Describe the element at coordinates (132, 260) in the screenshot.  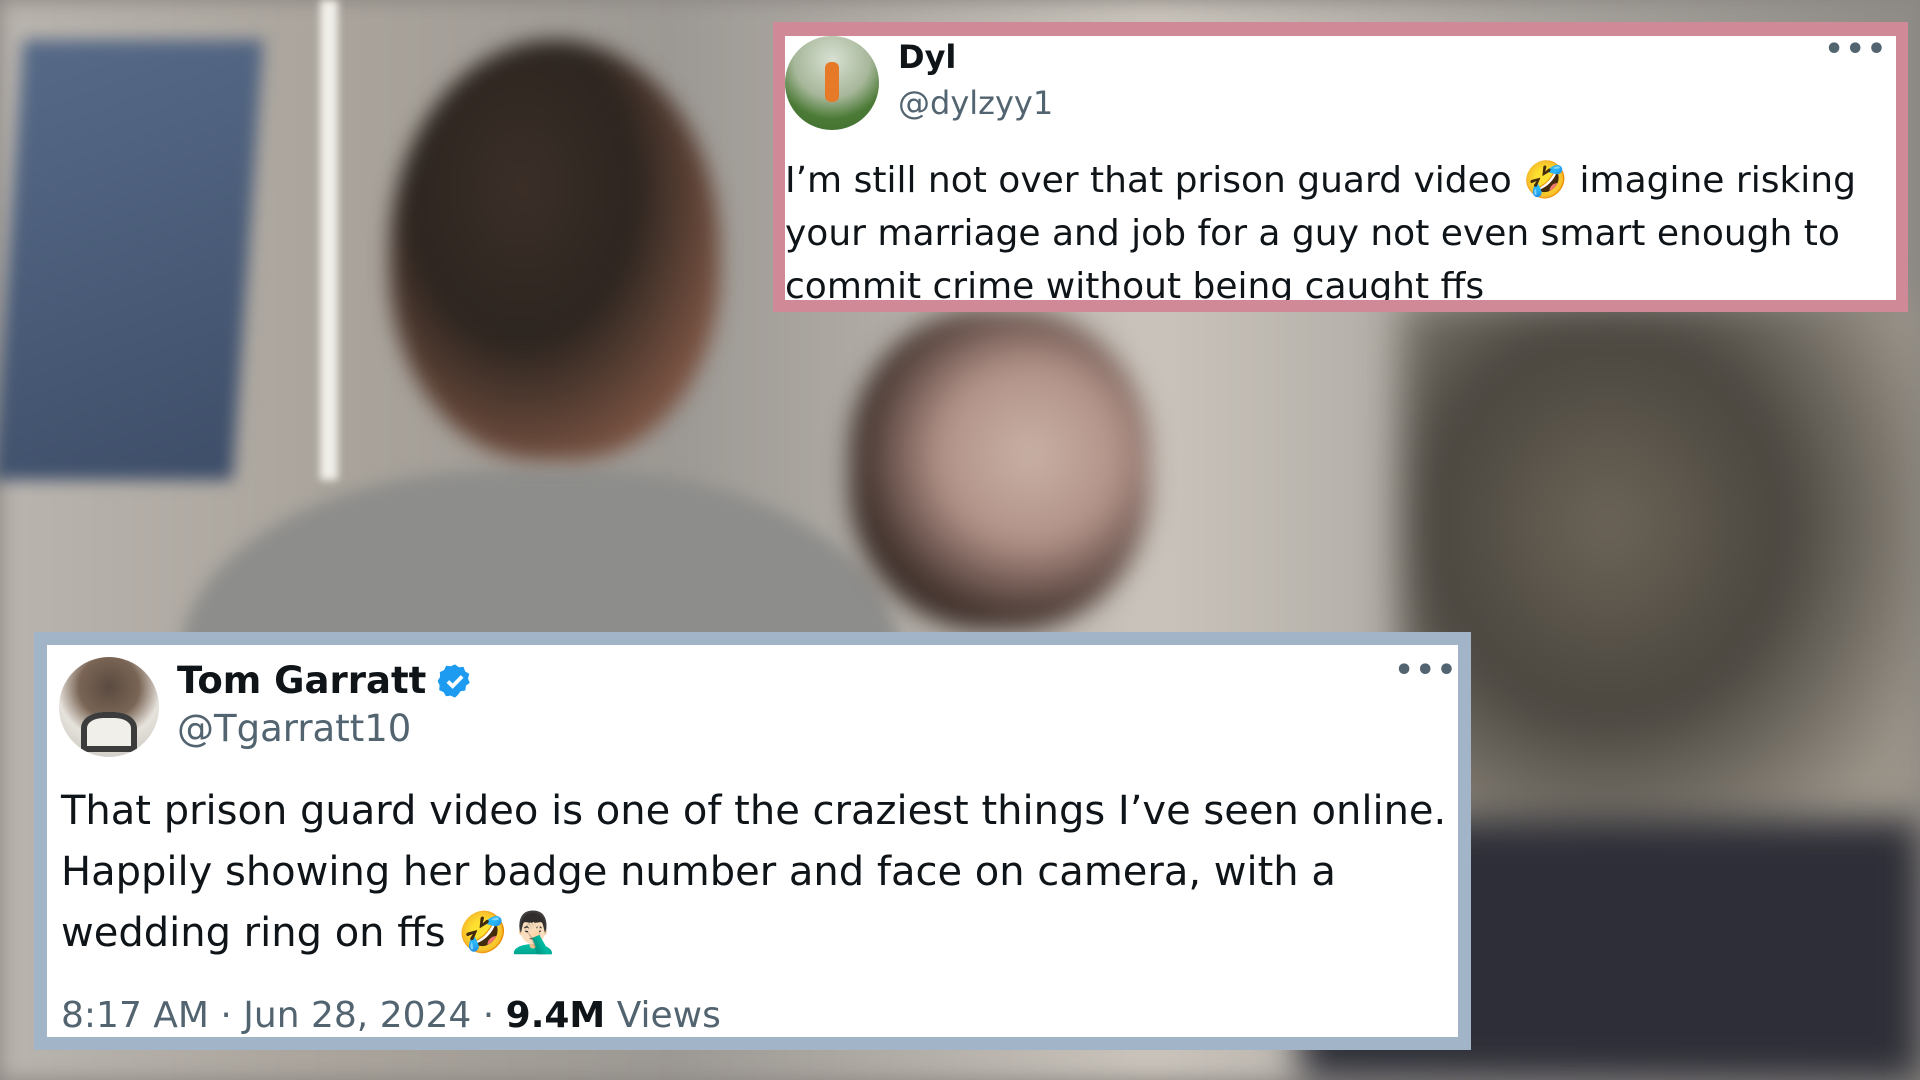
I see `background-door` at that location.